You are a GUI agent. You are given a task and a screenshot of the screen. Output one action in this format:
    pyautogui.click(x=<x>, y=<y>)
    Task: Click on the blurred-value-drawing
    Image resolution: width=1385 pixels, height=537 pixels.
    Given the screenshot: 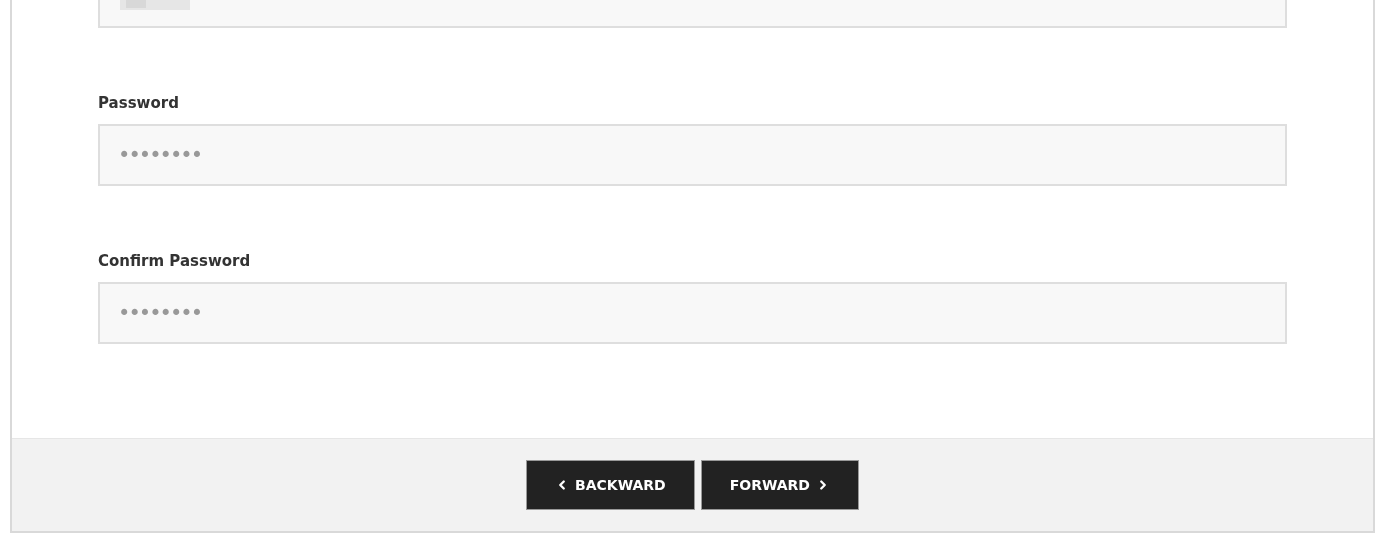 What is the action you would take?
    pyautogui.click(x=155, y=5)
    